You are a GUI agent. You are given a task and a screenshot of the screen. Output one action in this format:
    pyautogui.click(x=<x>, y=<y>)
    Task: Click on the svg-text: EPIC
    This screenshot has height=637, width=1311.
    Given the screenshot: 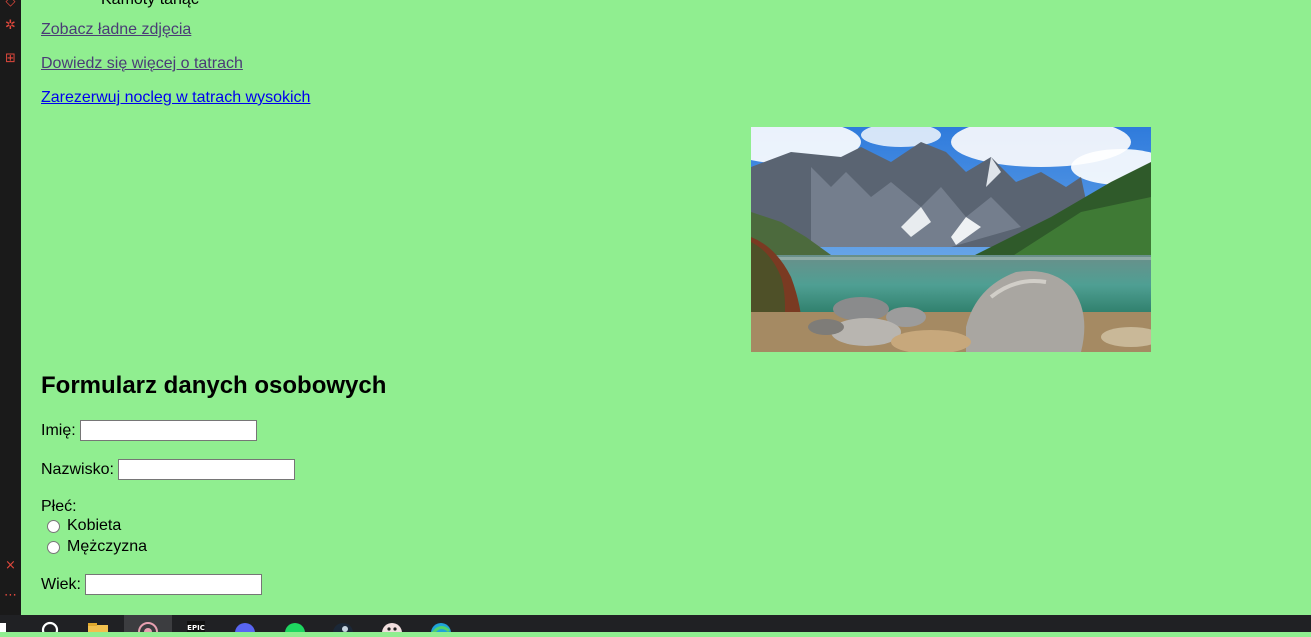 What is the action you would take?
    pyautogui.click(x=196, y=628)
    